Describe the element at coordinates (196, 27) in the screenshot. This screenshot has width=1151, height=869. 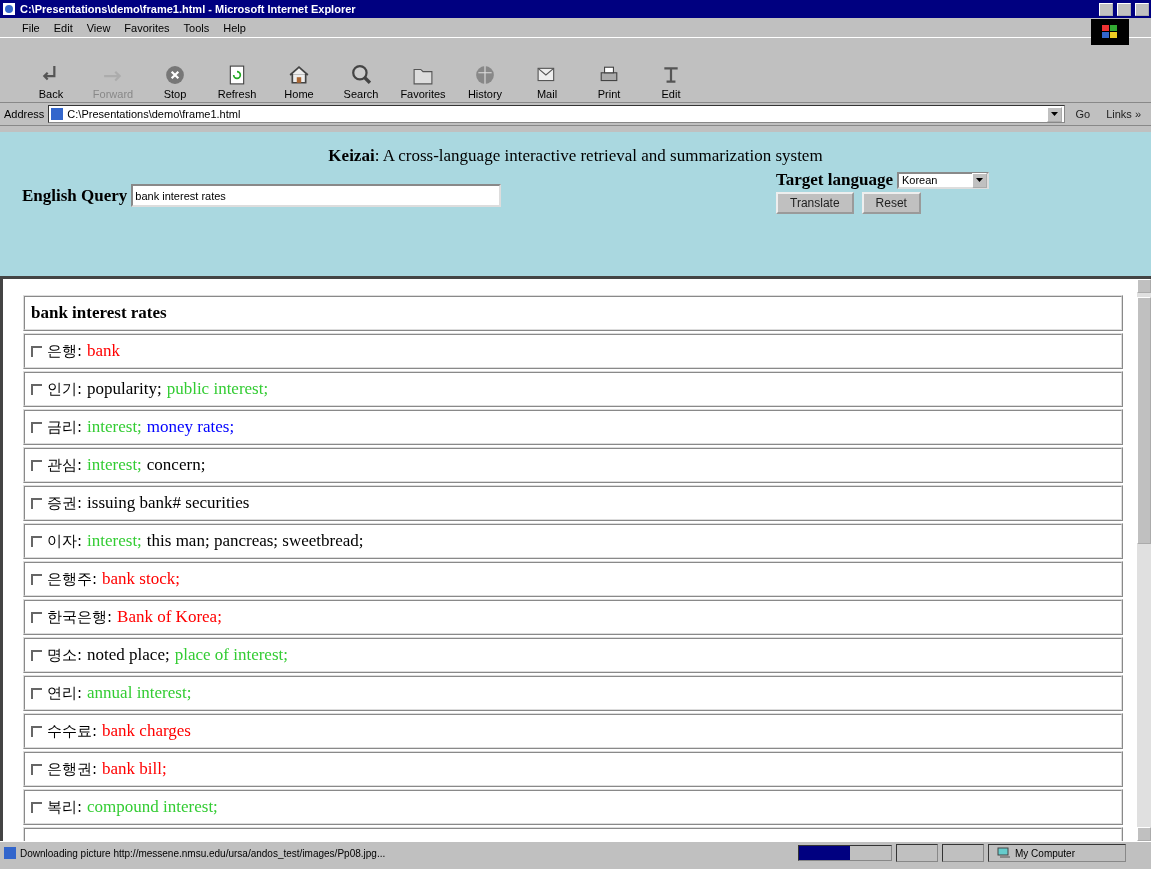
I see `menu-item: Tools` at that location.